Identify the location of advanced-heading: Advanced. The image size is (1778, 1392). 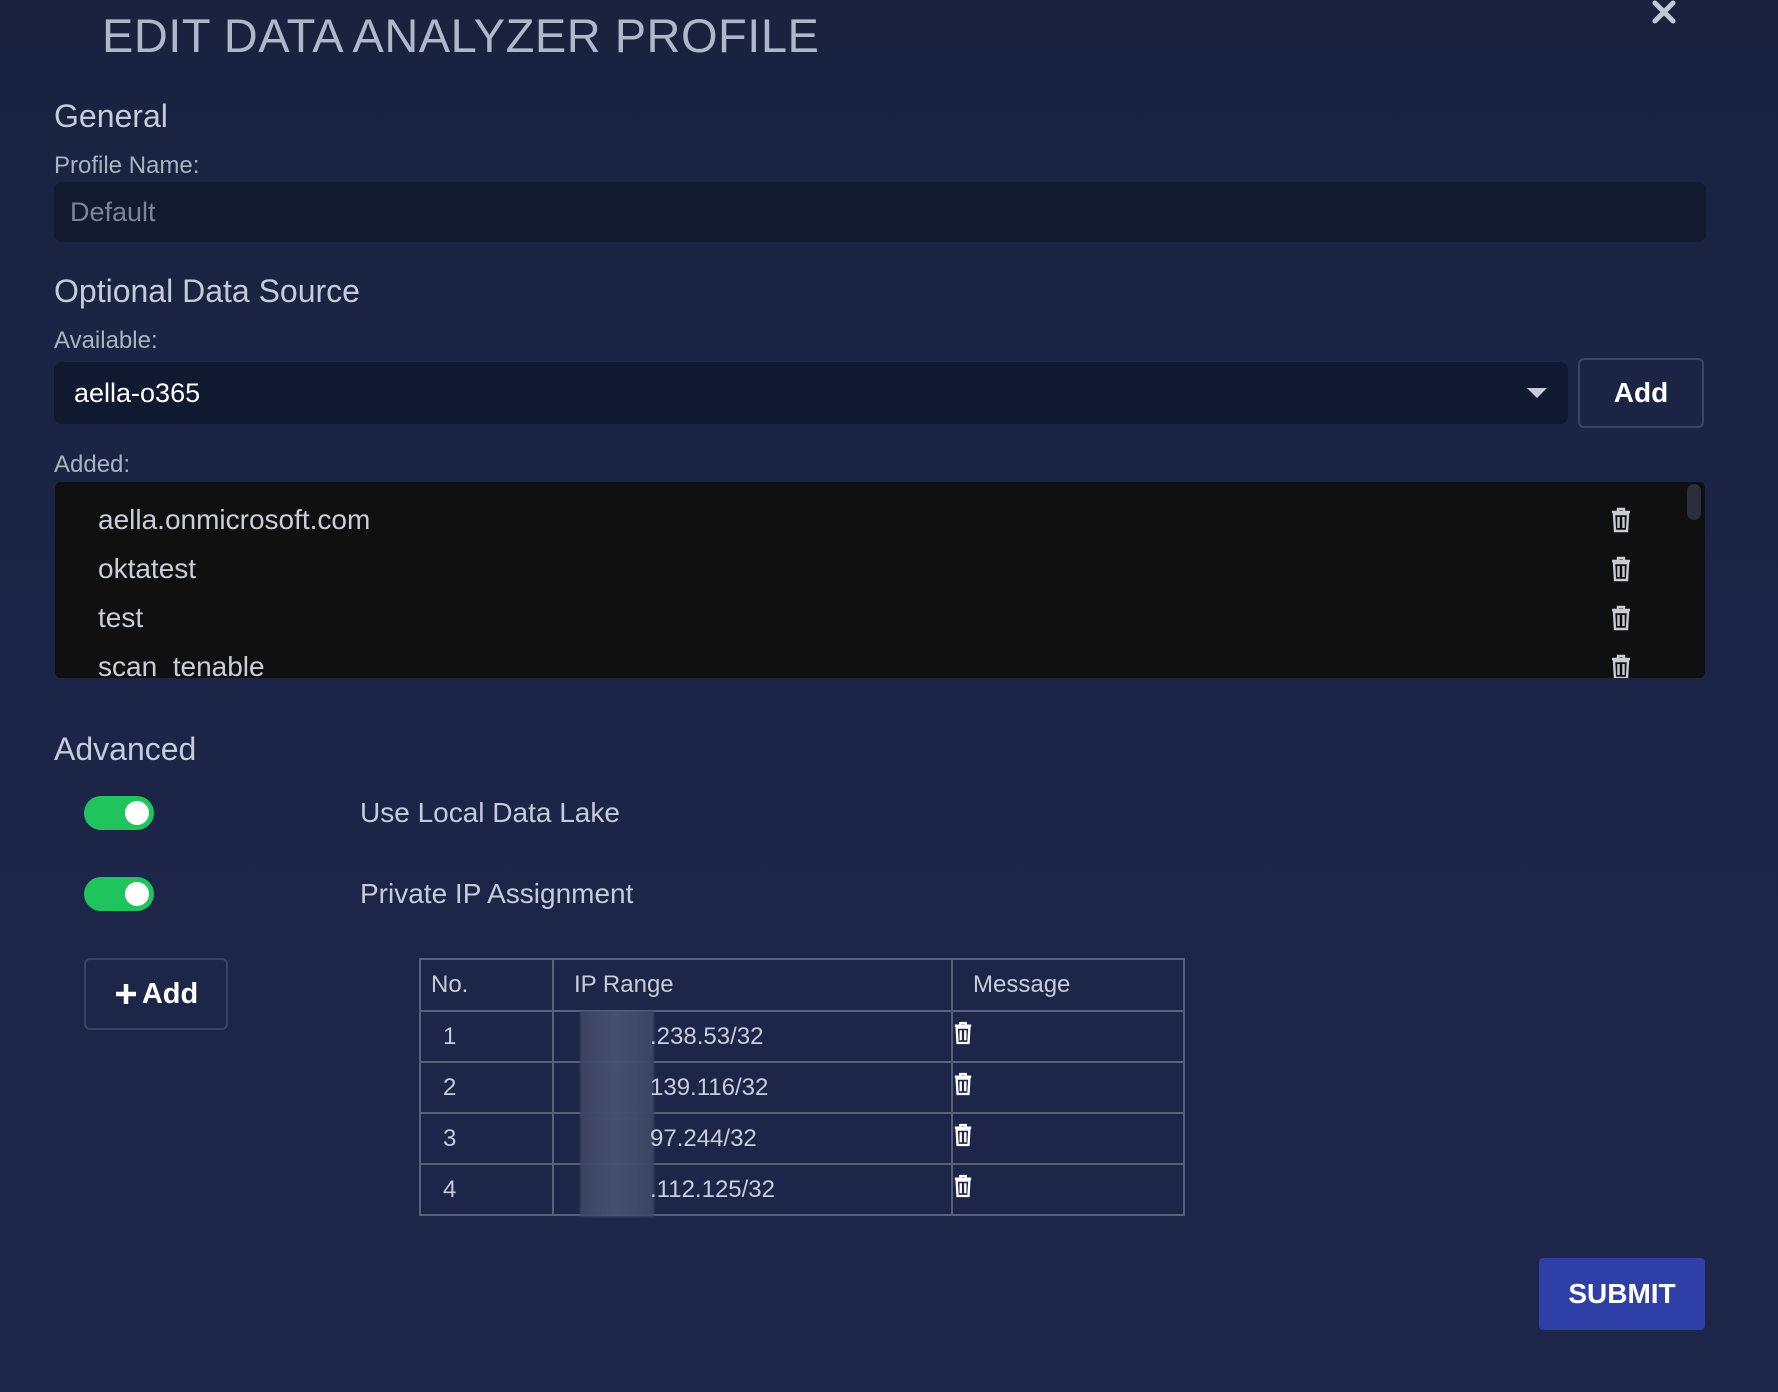
(125, 749).